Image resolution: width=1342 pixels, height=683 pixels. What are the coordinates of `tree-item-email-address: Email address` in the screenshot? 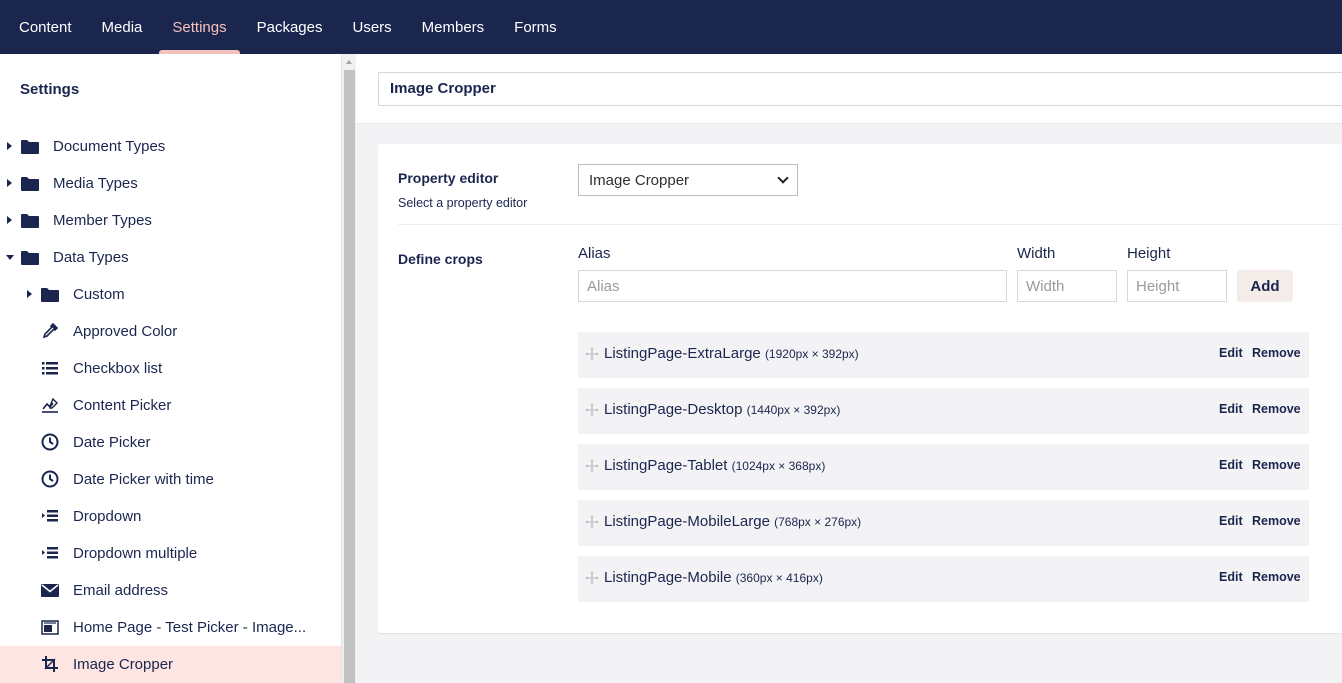 It's located at (170, 590).